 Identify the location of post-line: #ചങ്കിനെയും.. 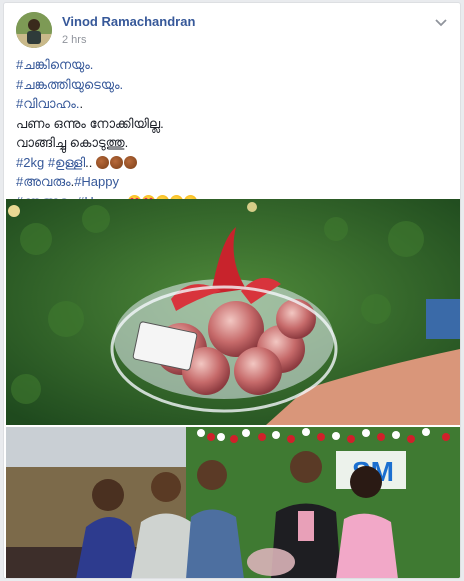
(231, 65).